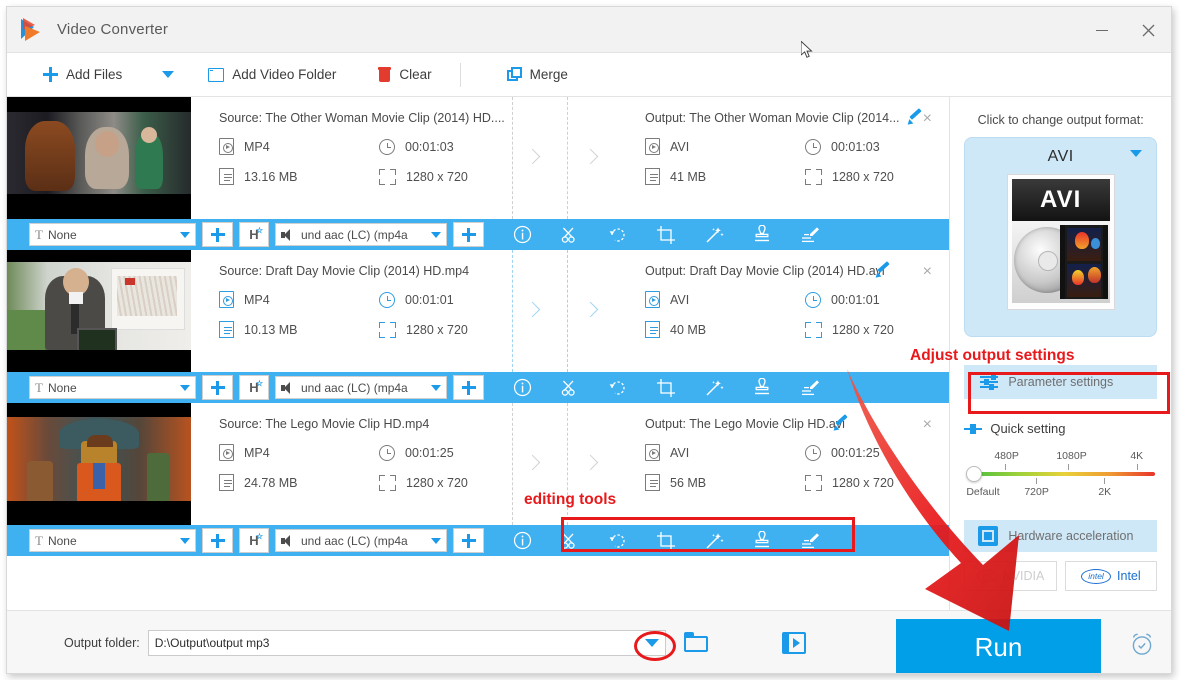  Describe the element at coordinates (877, 452) in the screenshot. I see `output-duration: 00:01:25` at that location.